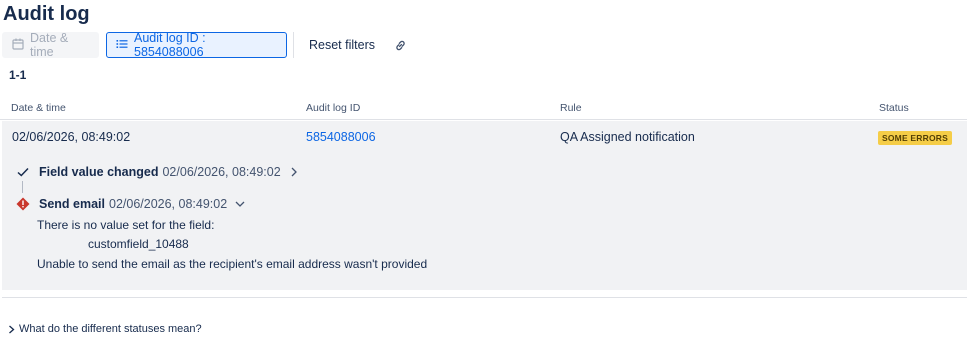 The image size is (967, 361). I want to click on status-help-label: What do the different statuses mean?, so click(110, 329).